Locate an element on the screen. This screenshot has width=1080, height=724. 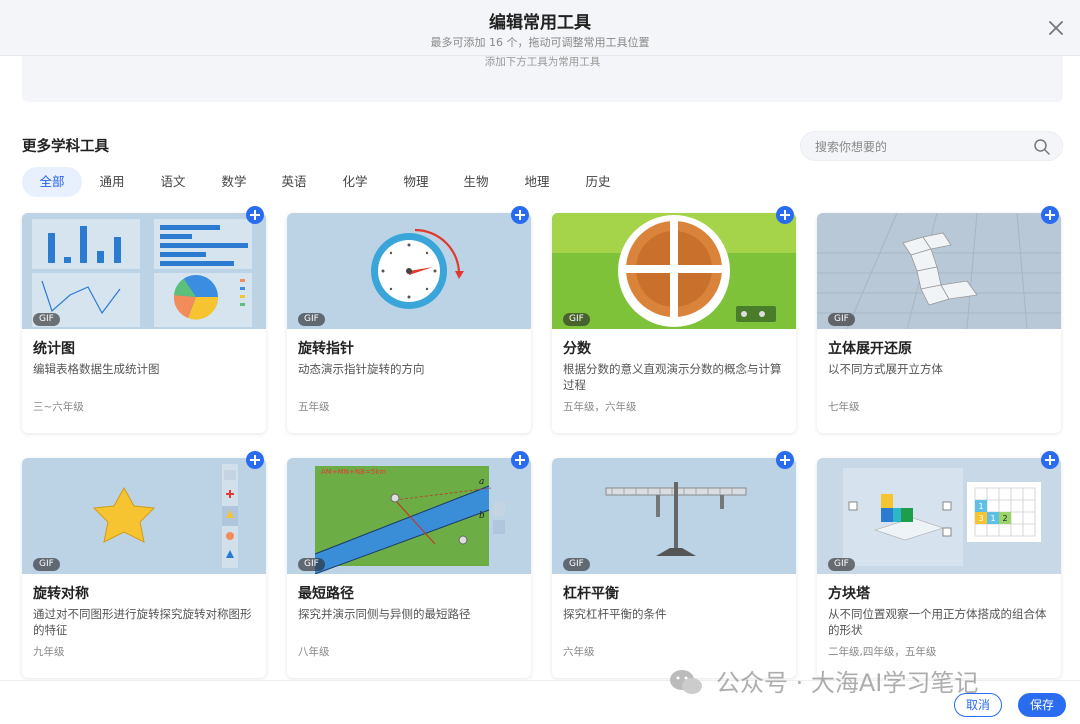
tool-card: GIF 旋转对称 通过对不同图形进行旋转探究旋转对称图形的特征 九年级 is located at coordinates (144, 568).